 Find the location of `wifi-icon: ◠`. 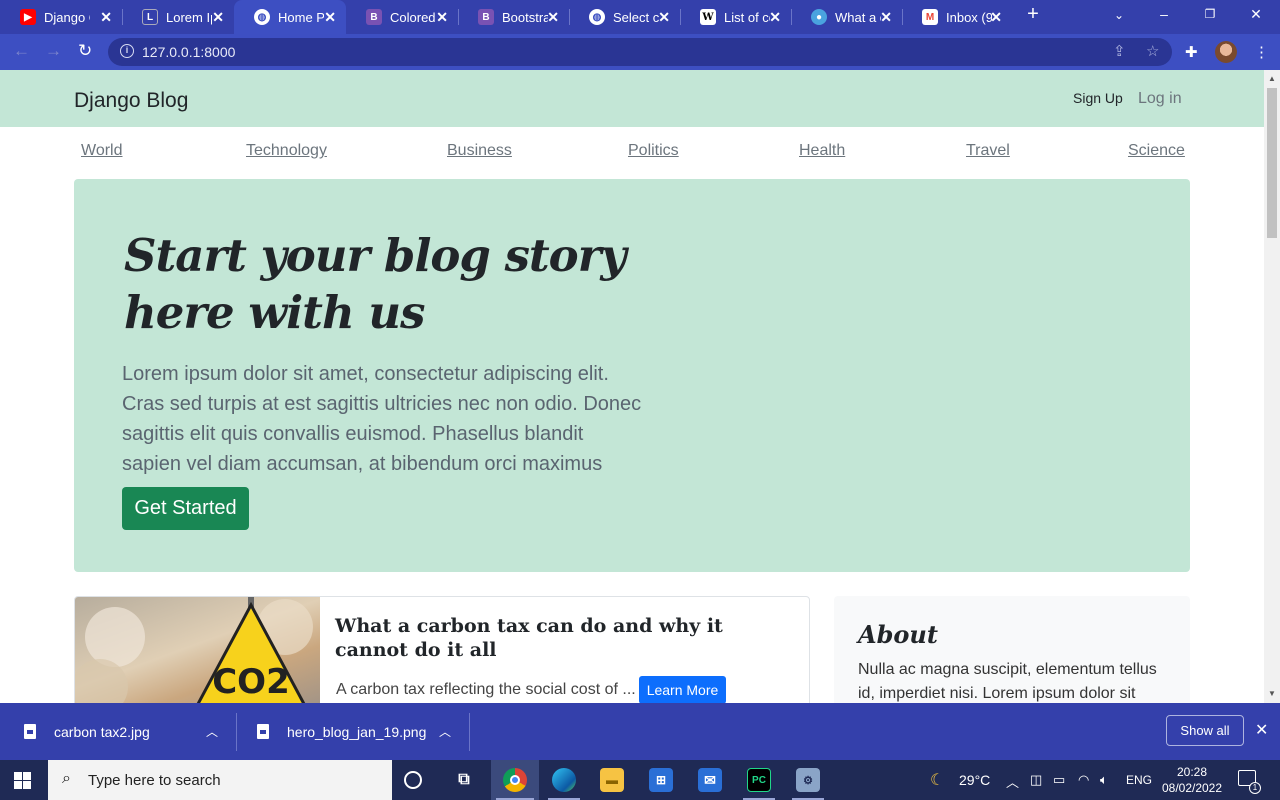

wifi-icon: ◠ is located at coordinates (1083, 780).